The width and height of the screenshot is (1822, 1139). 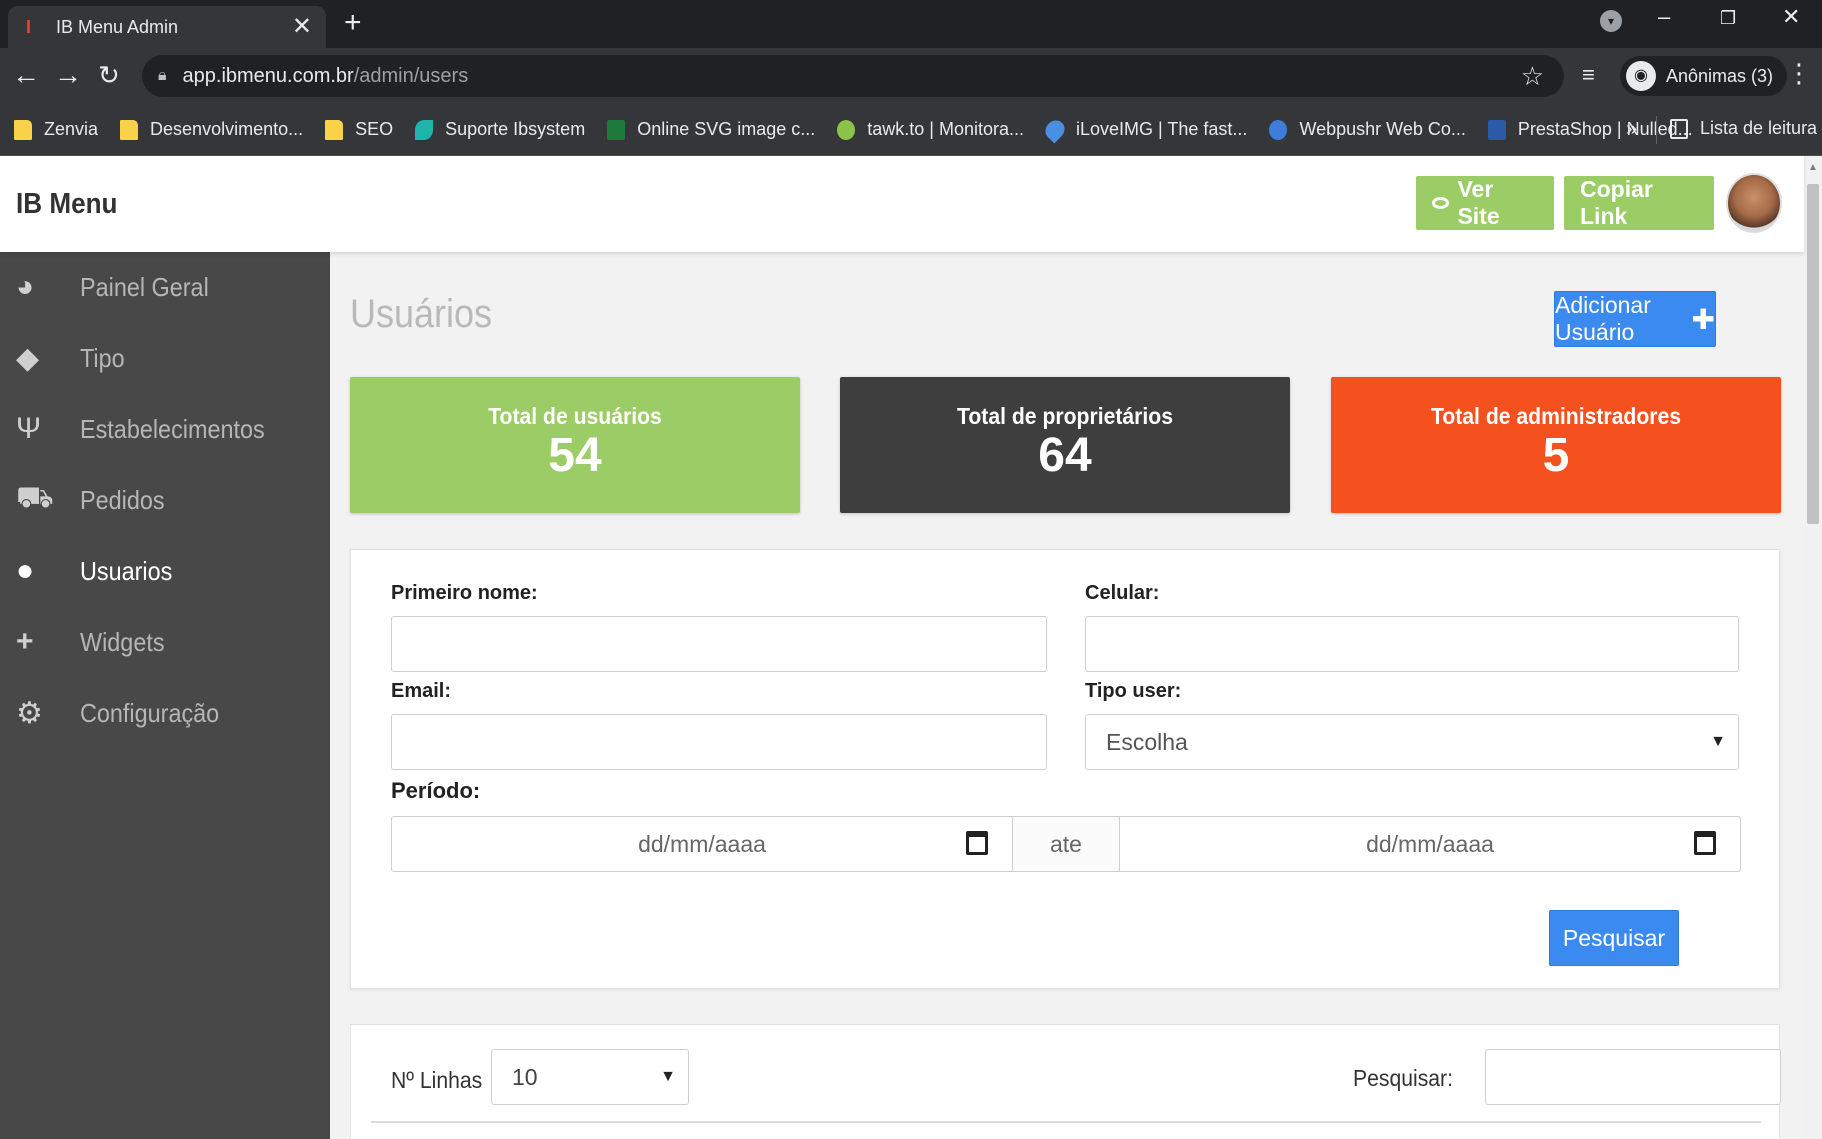 What do you see at coordinates (1656, 130) in the screenshot?
I see `bookmarks-divider` at bounding box center [1656, 130].